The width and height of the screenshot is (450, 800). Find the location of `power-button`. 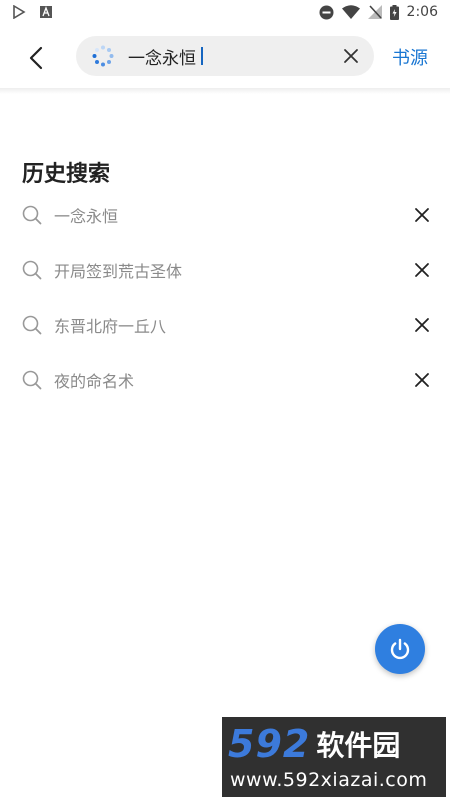

power-button is located at coordinates (400, 649).